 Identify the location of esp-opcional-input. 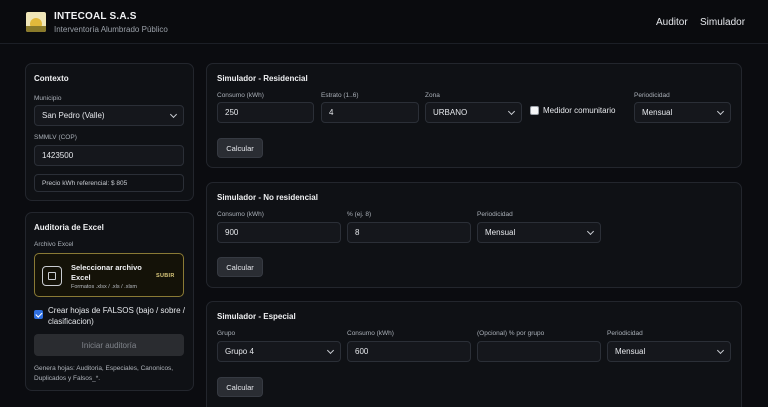
(539, 351).